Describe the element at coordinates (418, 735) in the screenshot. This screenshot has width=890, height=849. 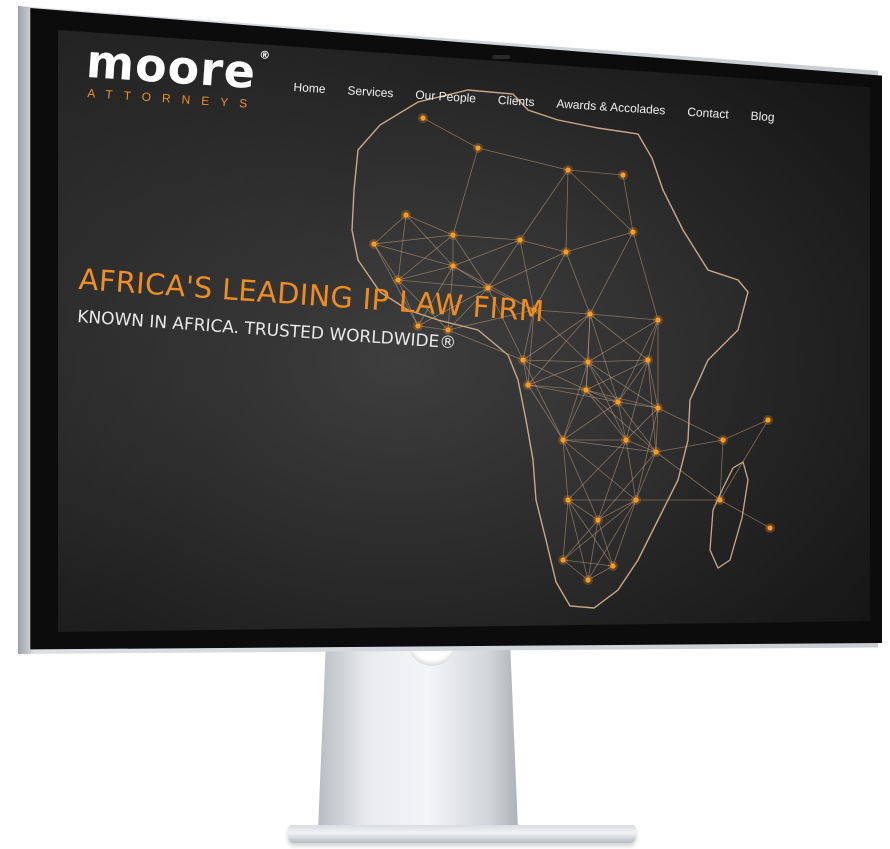
I see `monitor-stand-neck` at that location.